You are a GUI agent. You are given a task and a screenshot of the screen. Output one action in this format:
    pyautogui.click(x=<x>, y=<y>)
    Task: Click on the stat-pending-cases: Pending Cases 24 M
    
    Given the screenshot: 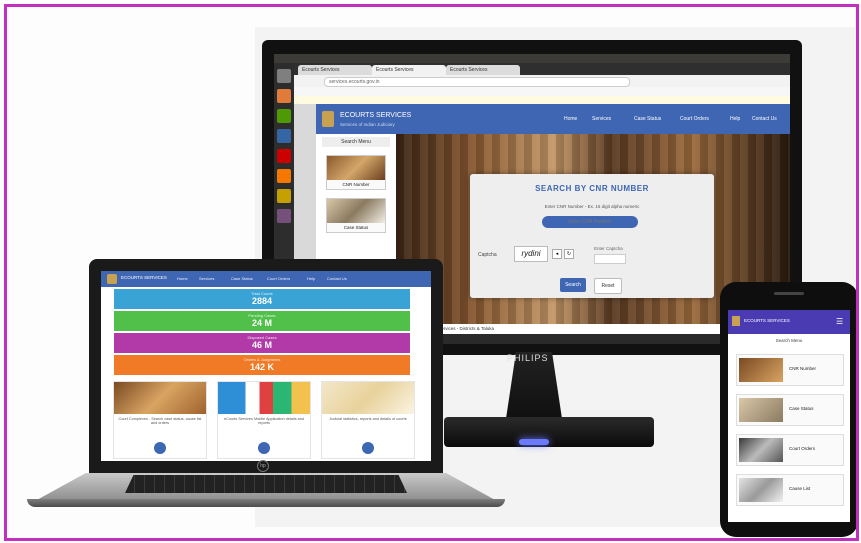 What is the action you would take?
    pyautogui.click(x=262, y=321)
    